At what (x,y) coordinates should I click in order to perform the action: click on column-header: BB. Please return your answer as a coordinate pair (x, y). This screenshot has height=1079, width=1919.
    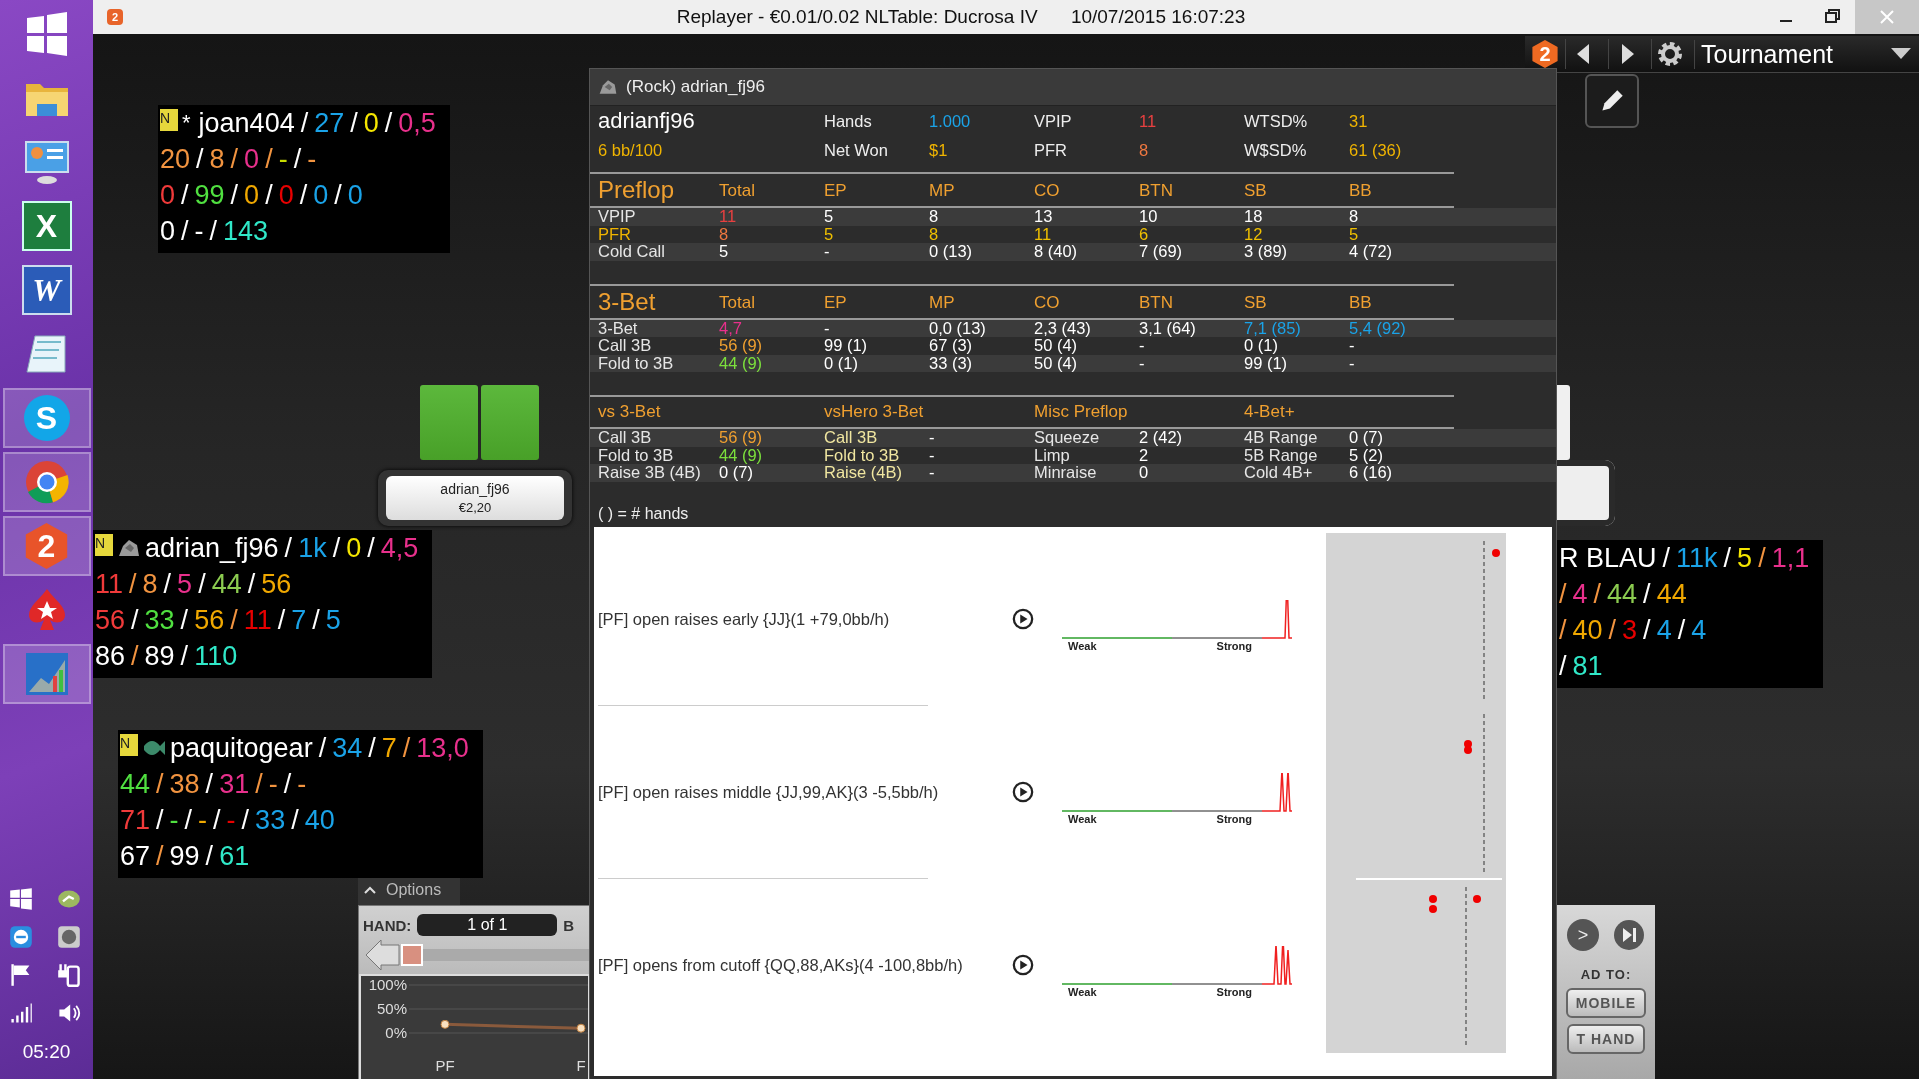
    Looking at the image, I should click on (1361, 302).